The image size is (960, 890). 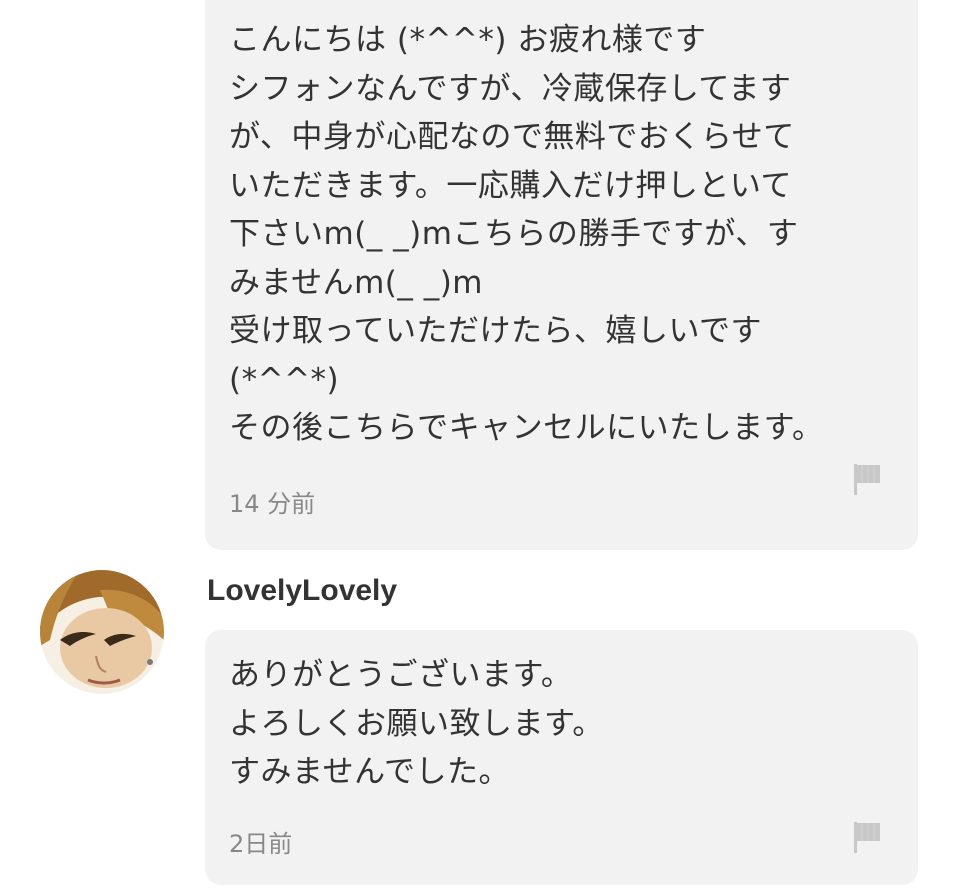 I want to click on comment-line: 受け取っていただけたら、嬉しいです, so click(x=496, y=331).